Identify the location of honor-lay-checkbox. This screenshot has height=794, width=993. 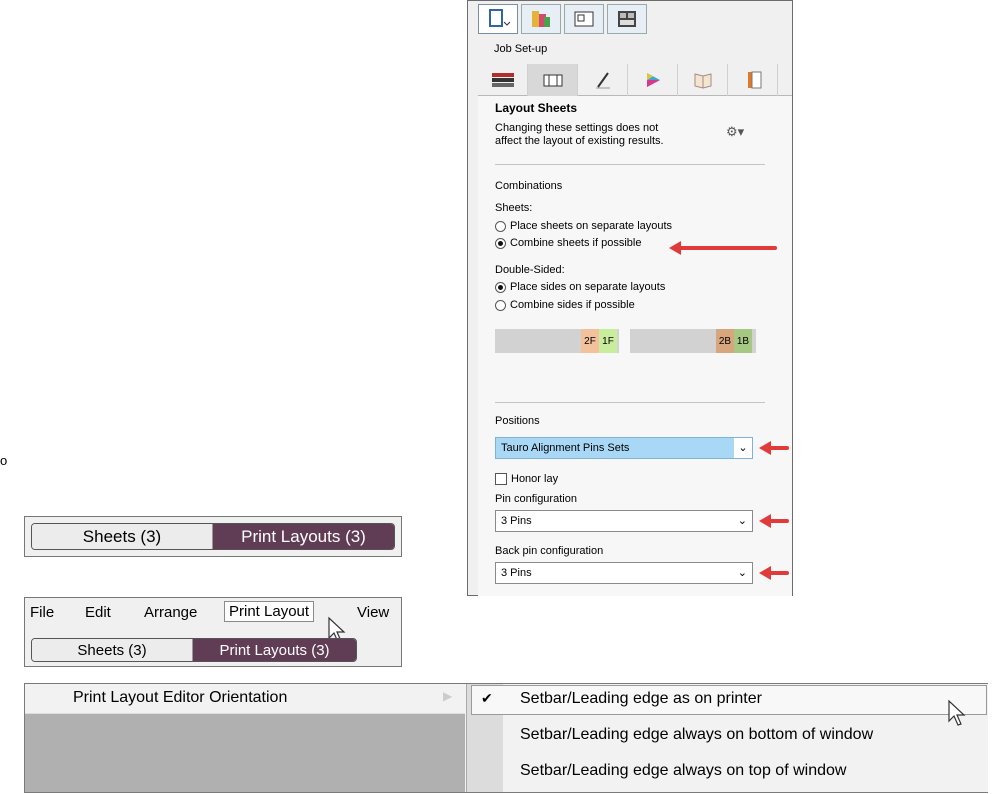
(501, 479).